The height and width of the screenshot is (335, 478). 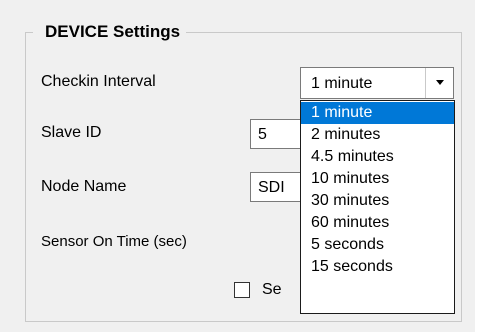 I want to click on checkbox, so click(x=242, y=290).